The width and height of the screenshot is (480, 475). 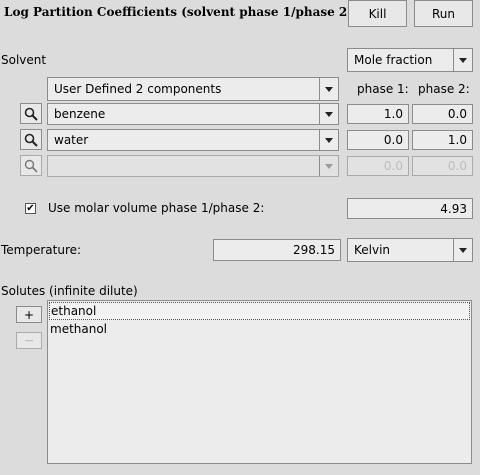 I want to click on phase1-fraction-input: 1.0, so click(x=378, y=114).